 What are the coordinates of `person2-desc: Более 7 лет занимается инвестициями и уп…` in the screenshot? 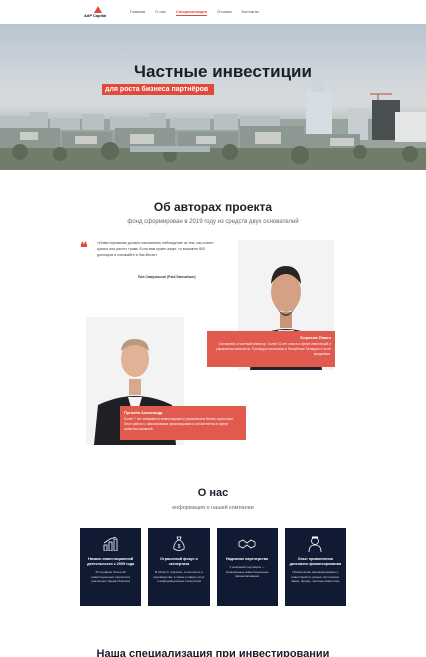 It's located at (179, 424).